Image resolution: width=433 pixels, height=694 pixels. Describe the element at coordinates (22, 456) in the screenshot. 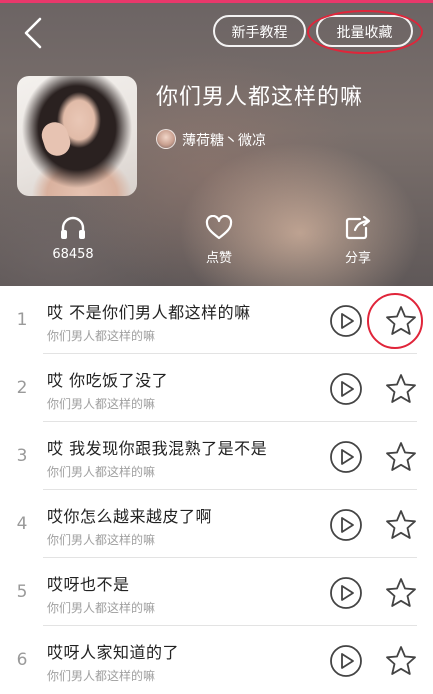

I see `song-index: 3` at that location.